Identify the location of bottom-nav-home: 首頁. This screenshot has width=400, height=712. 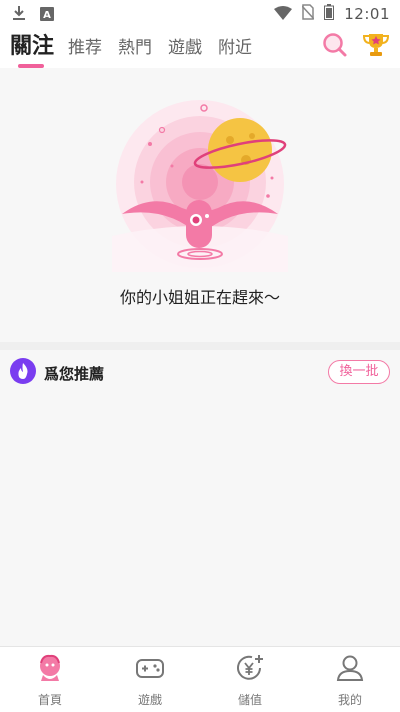
(50, 679).